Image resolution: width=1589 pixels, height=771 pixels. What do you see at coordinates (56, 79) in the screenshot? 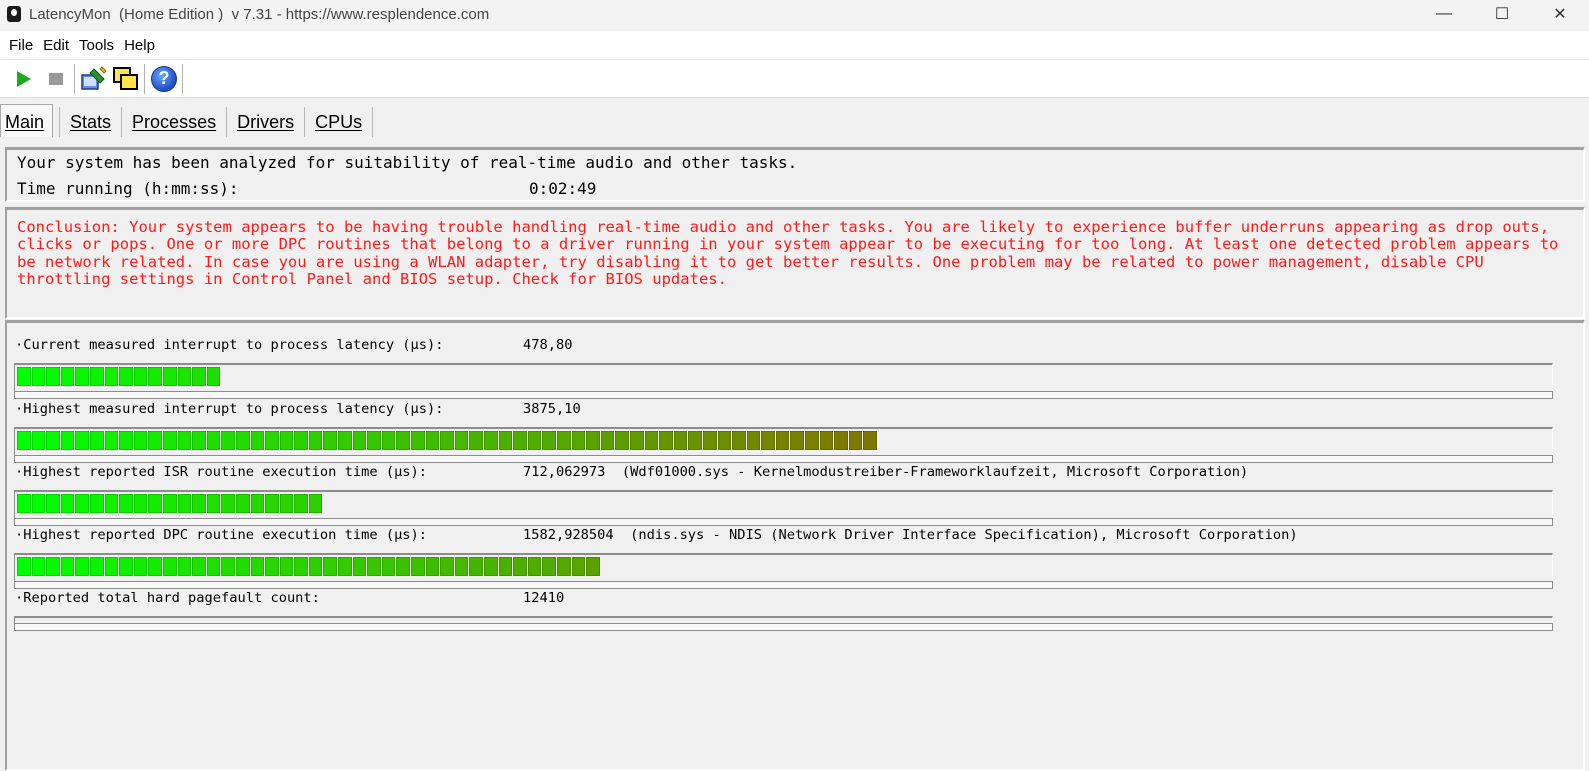
I see `stop-button` at bounding box center [56, 79].